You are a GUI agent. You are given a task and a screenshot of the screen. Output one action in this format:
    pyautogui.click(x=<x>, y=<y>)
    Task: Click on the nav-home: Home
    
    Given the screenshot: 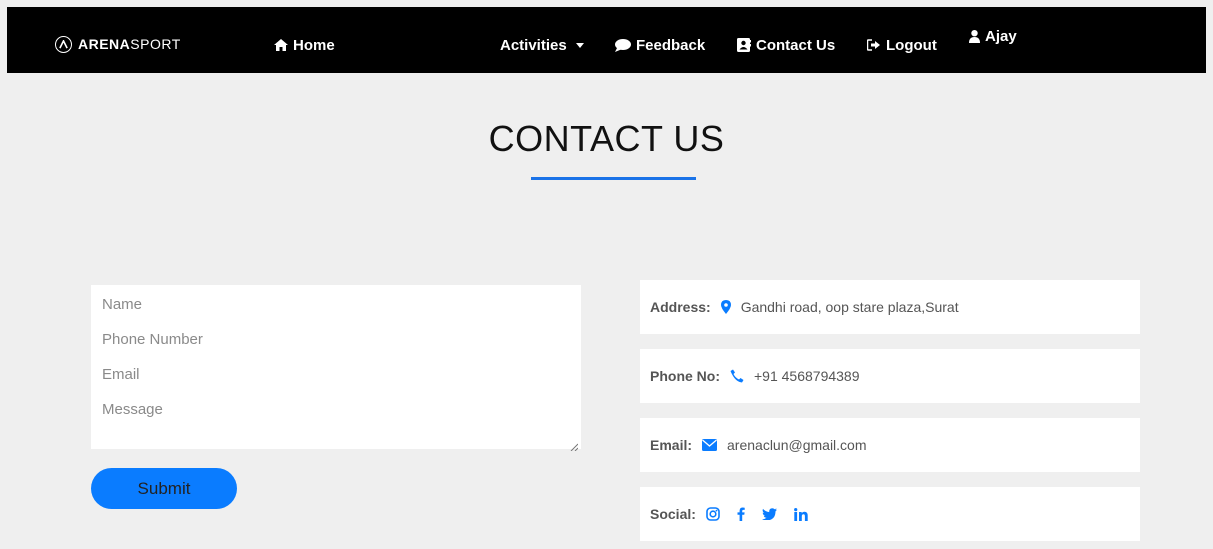 What is the action you would take?
    pyautogui.click(x=304, y=45)
    